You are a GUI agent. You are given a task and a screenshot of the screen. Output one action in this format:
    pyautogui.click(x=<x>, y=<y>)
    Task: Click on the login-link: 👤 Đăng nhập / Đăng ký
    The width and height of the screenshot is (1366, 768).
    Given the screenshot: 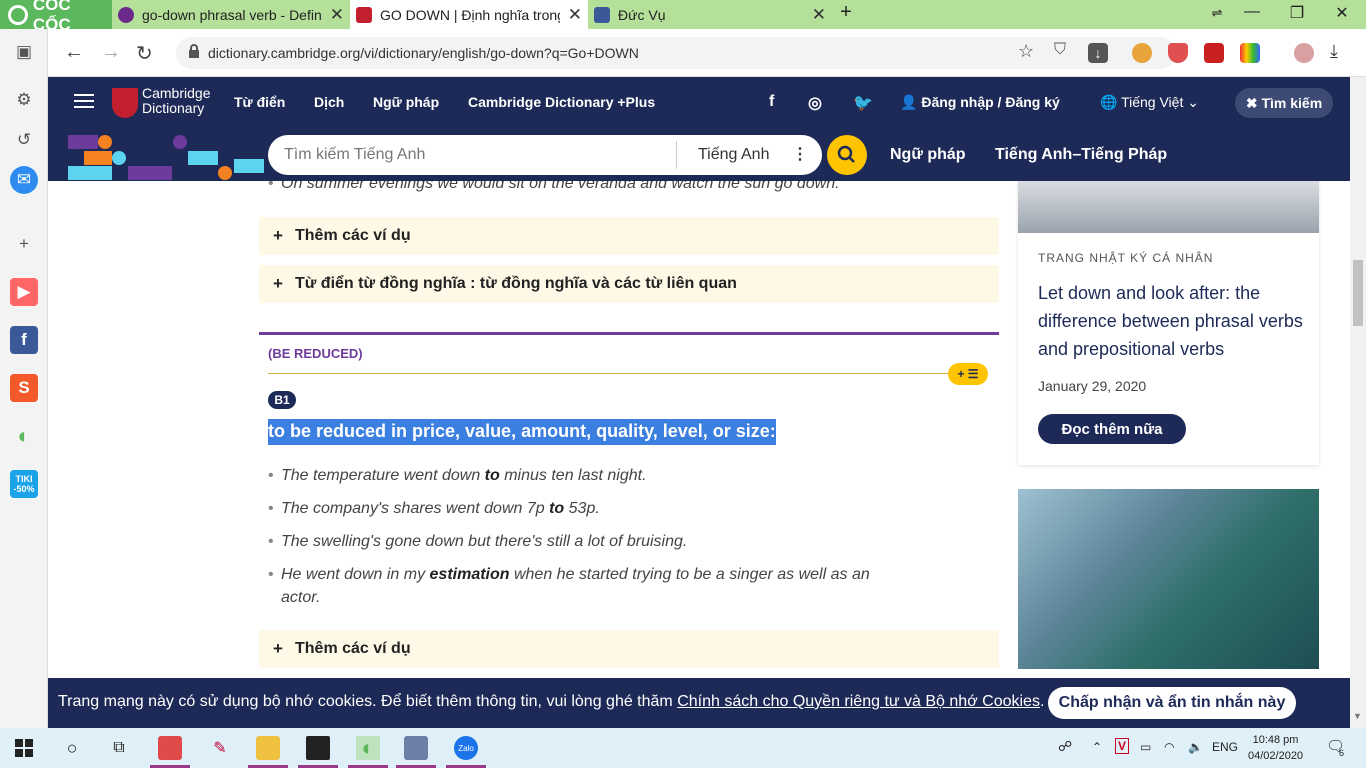 What is the action you would take?
    pyautogui.click(x=980, y=102)
    